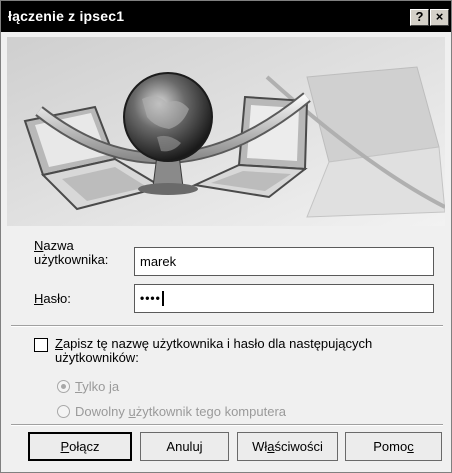 The image size is (452, 473). I want to click on question-mark-icon: ?, so click(419, 16).